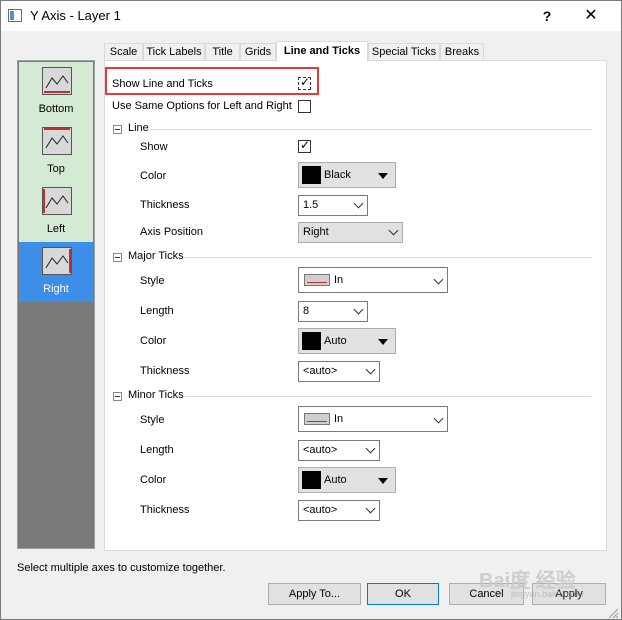  What do you see at coordinates (165, 510) in the screenshot?
I see `minor-thickness-label: Thickness` at bounding box center [165, 510].